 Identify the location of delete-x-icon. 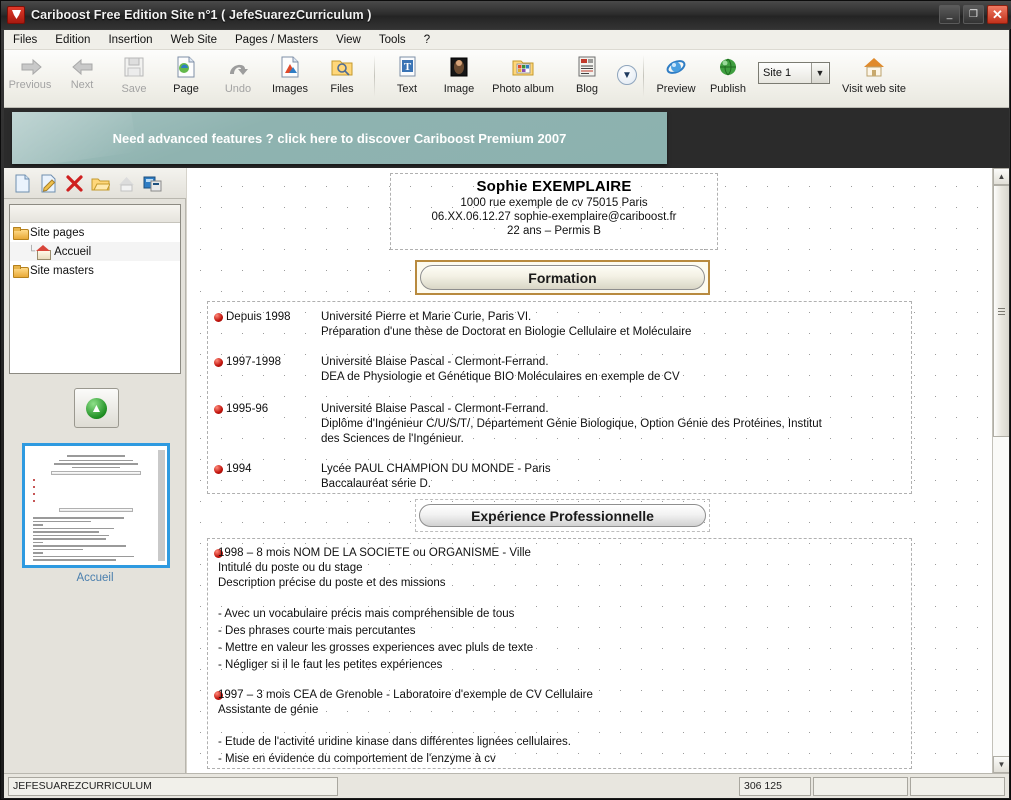
(74, 183).